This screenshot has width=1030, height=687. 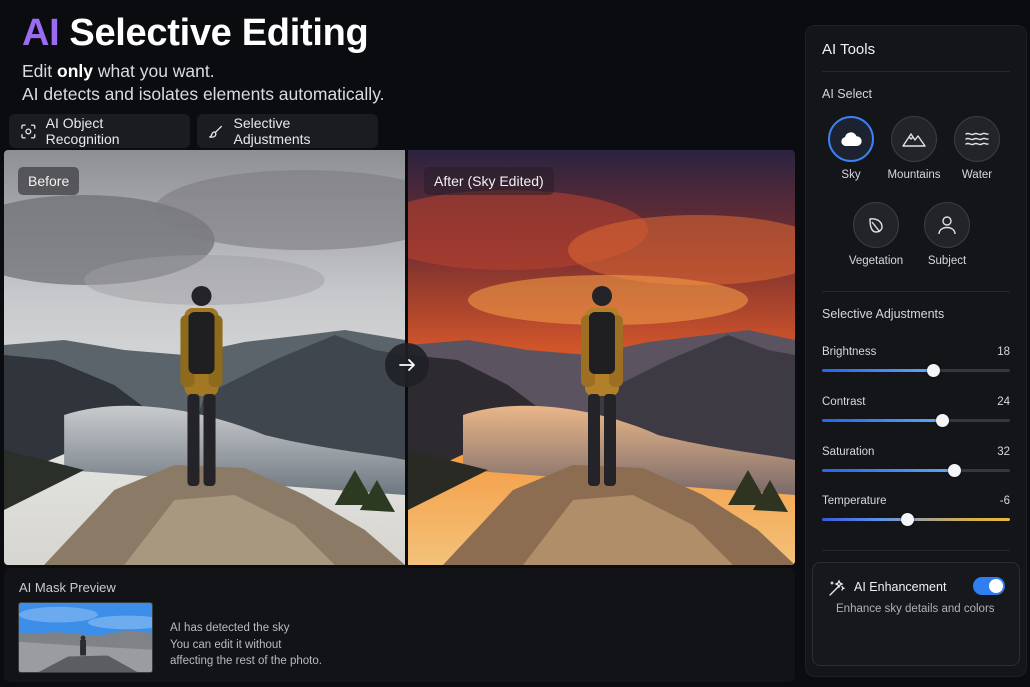 I want to click on selective-adjustments-chip: Selective Adjustments, so click(x=287, y=131).